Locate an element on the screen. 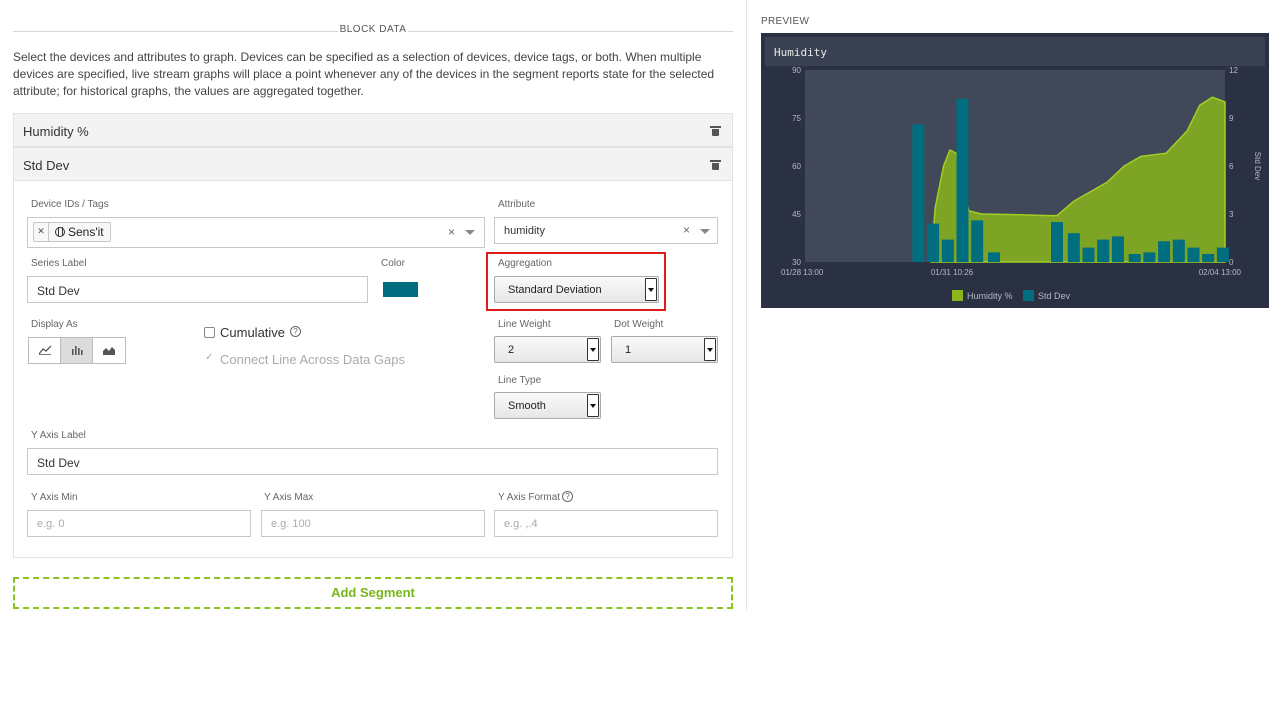 The image size is (1280, 707). y-min-label: Y Axis Min is located at coordinates (54, 497).